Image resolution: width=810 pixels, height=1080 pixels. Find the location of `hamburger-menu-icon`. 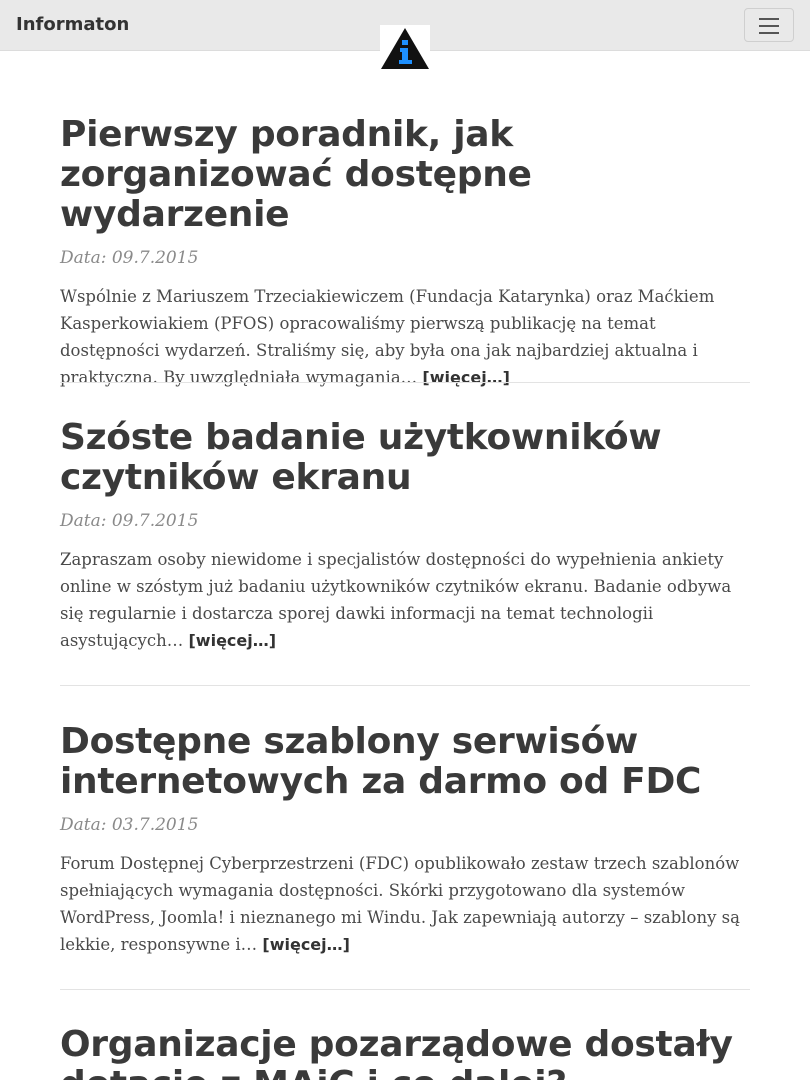

hamburger-menu-icon is located at coordinates (769, 19).